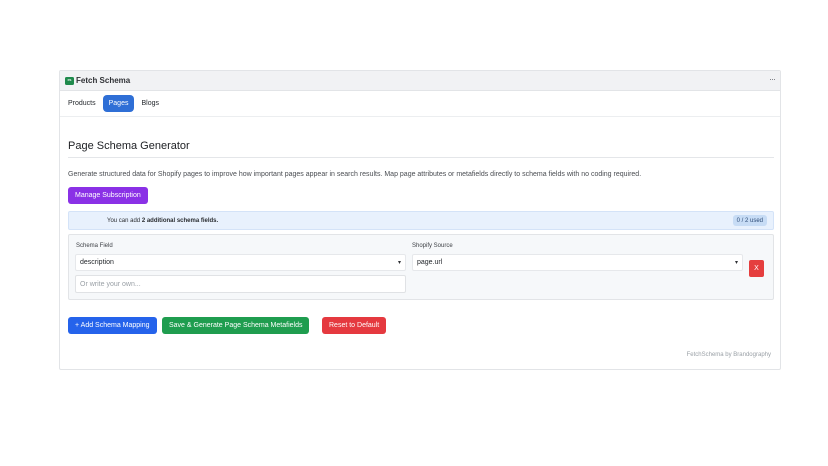 This screenshot has height=466, width=828. Describe the element at coordinates (108, 195) in the screenshot. I see `manage-subscription-button: Manage Subscription` at that location.